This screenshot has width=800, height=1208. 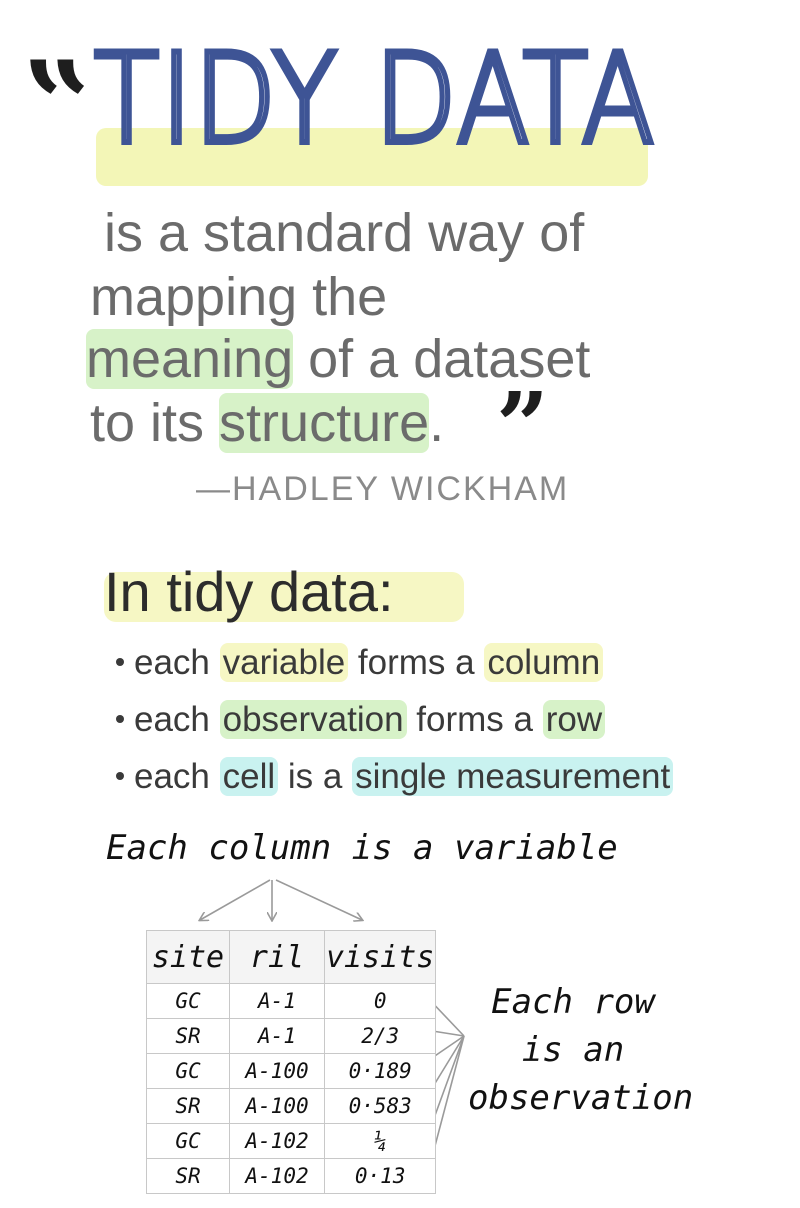 I want to click on table-row: SR A-100 0·583, so click(x=291, y=1106).